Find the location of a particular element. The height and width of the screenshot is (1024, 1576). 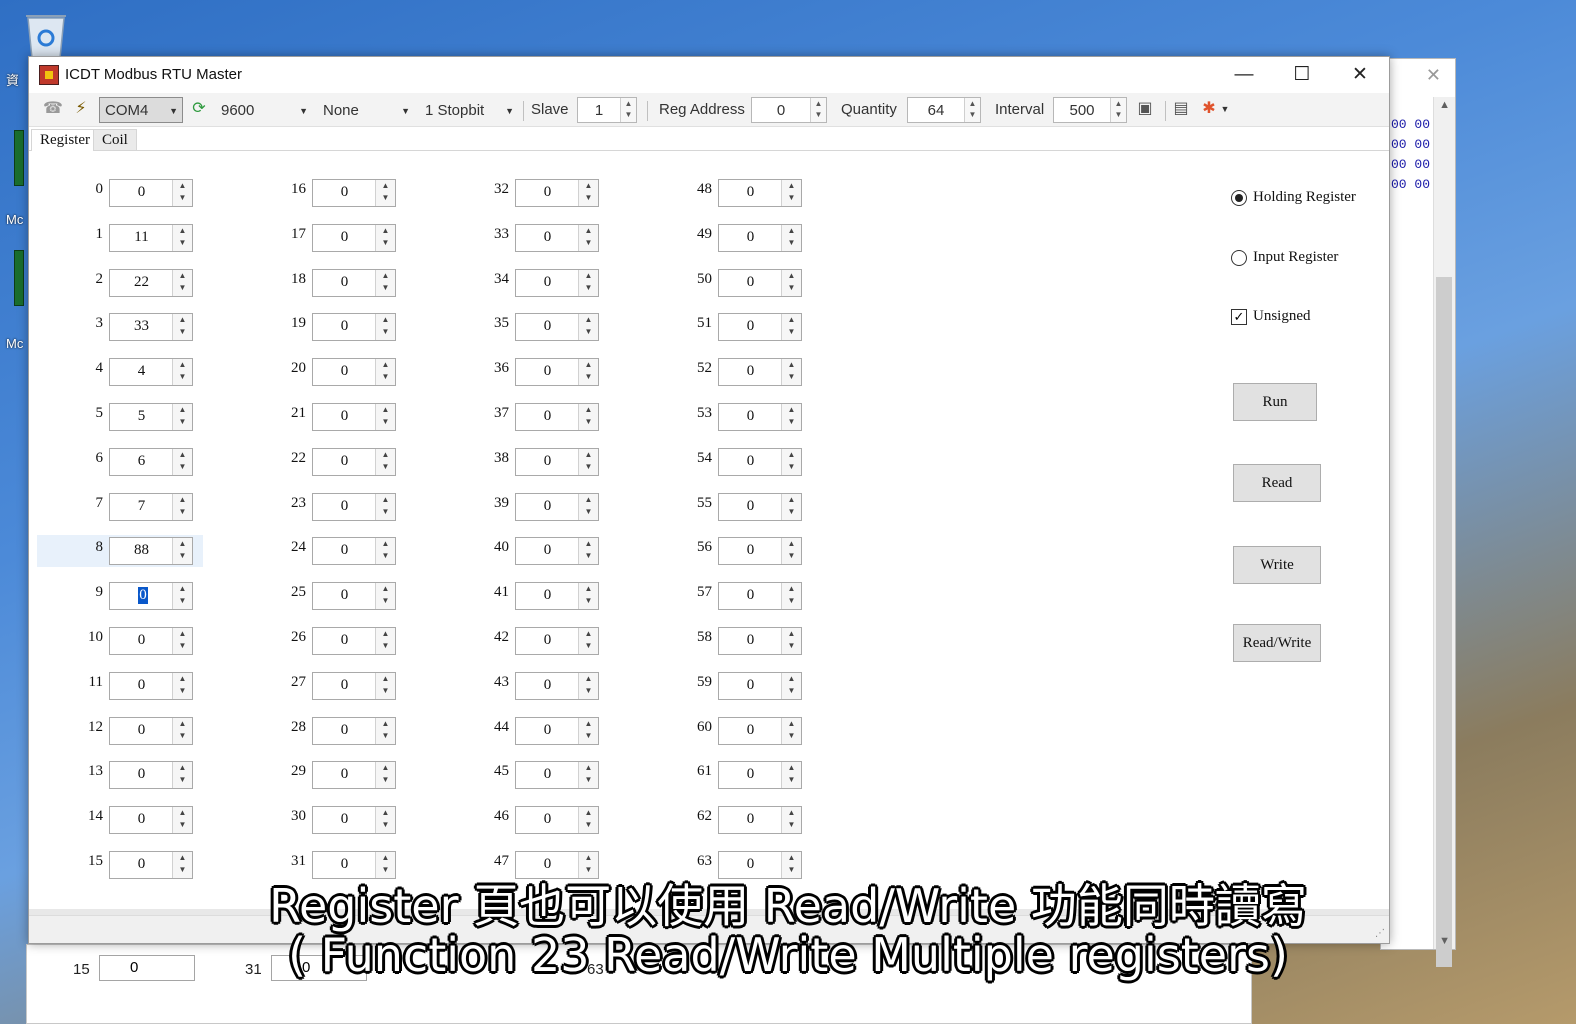

recycle-bin-icon is located at coordinates (46, 35).